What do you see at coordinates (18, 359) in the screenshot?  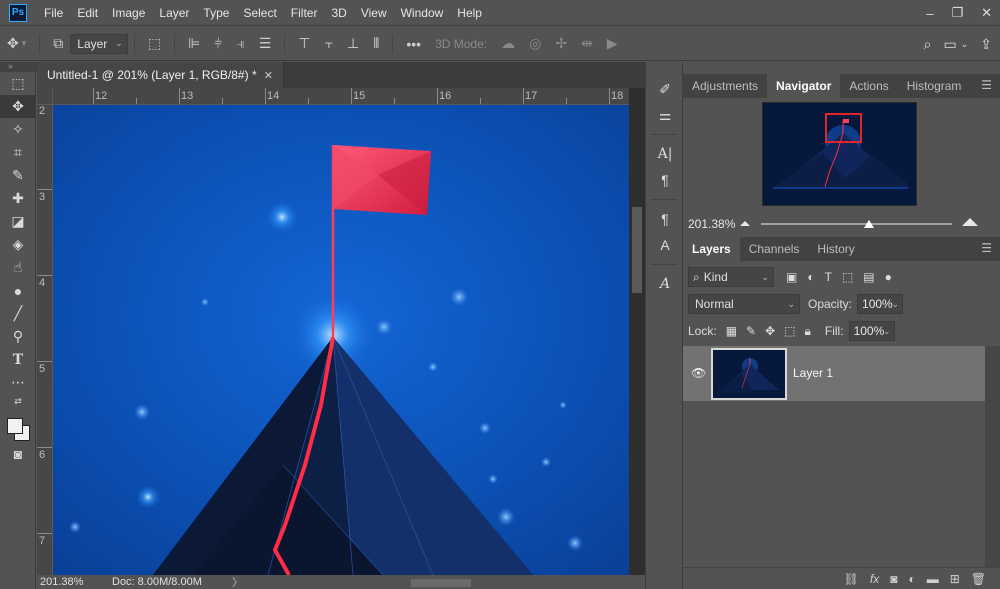 I see `type-tool-icon: T` at bounding box center [18, 359].